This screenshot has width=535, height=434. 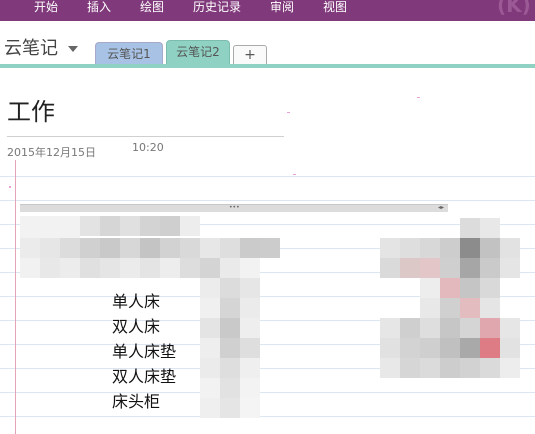 What do you see at coordinates (136, 327) in the screenshot?
I see `list-item: 双人床` at bounding box center [136, 327].